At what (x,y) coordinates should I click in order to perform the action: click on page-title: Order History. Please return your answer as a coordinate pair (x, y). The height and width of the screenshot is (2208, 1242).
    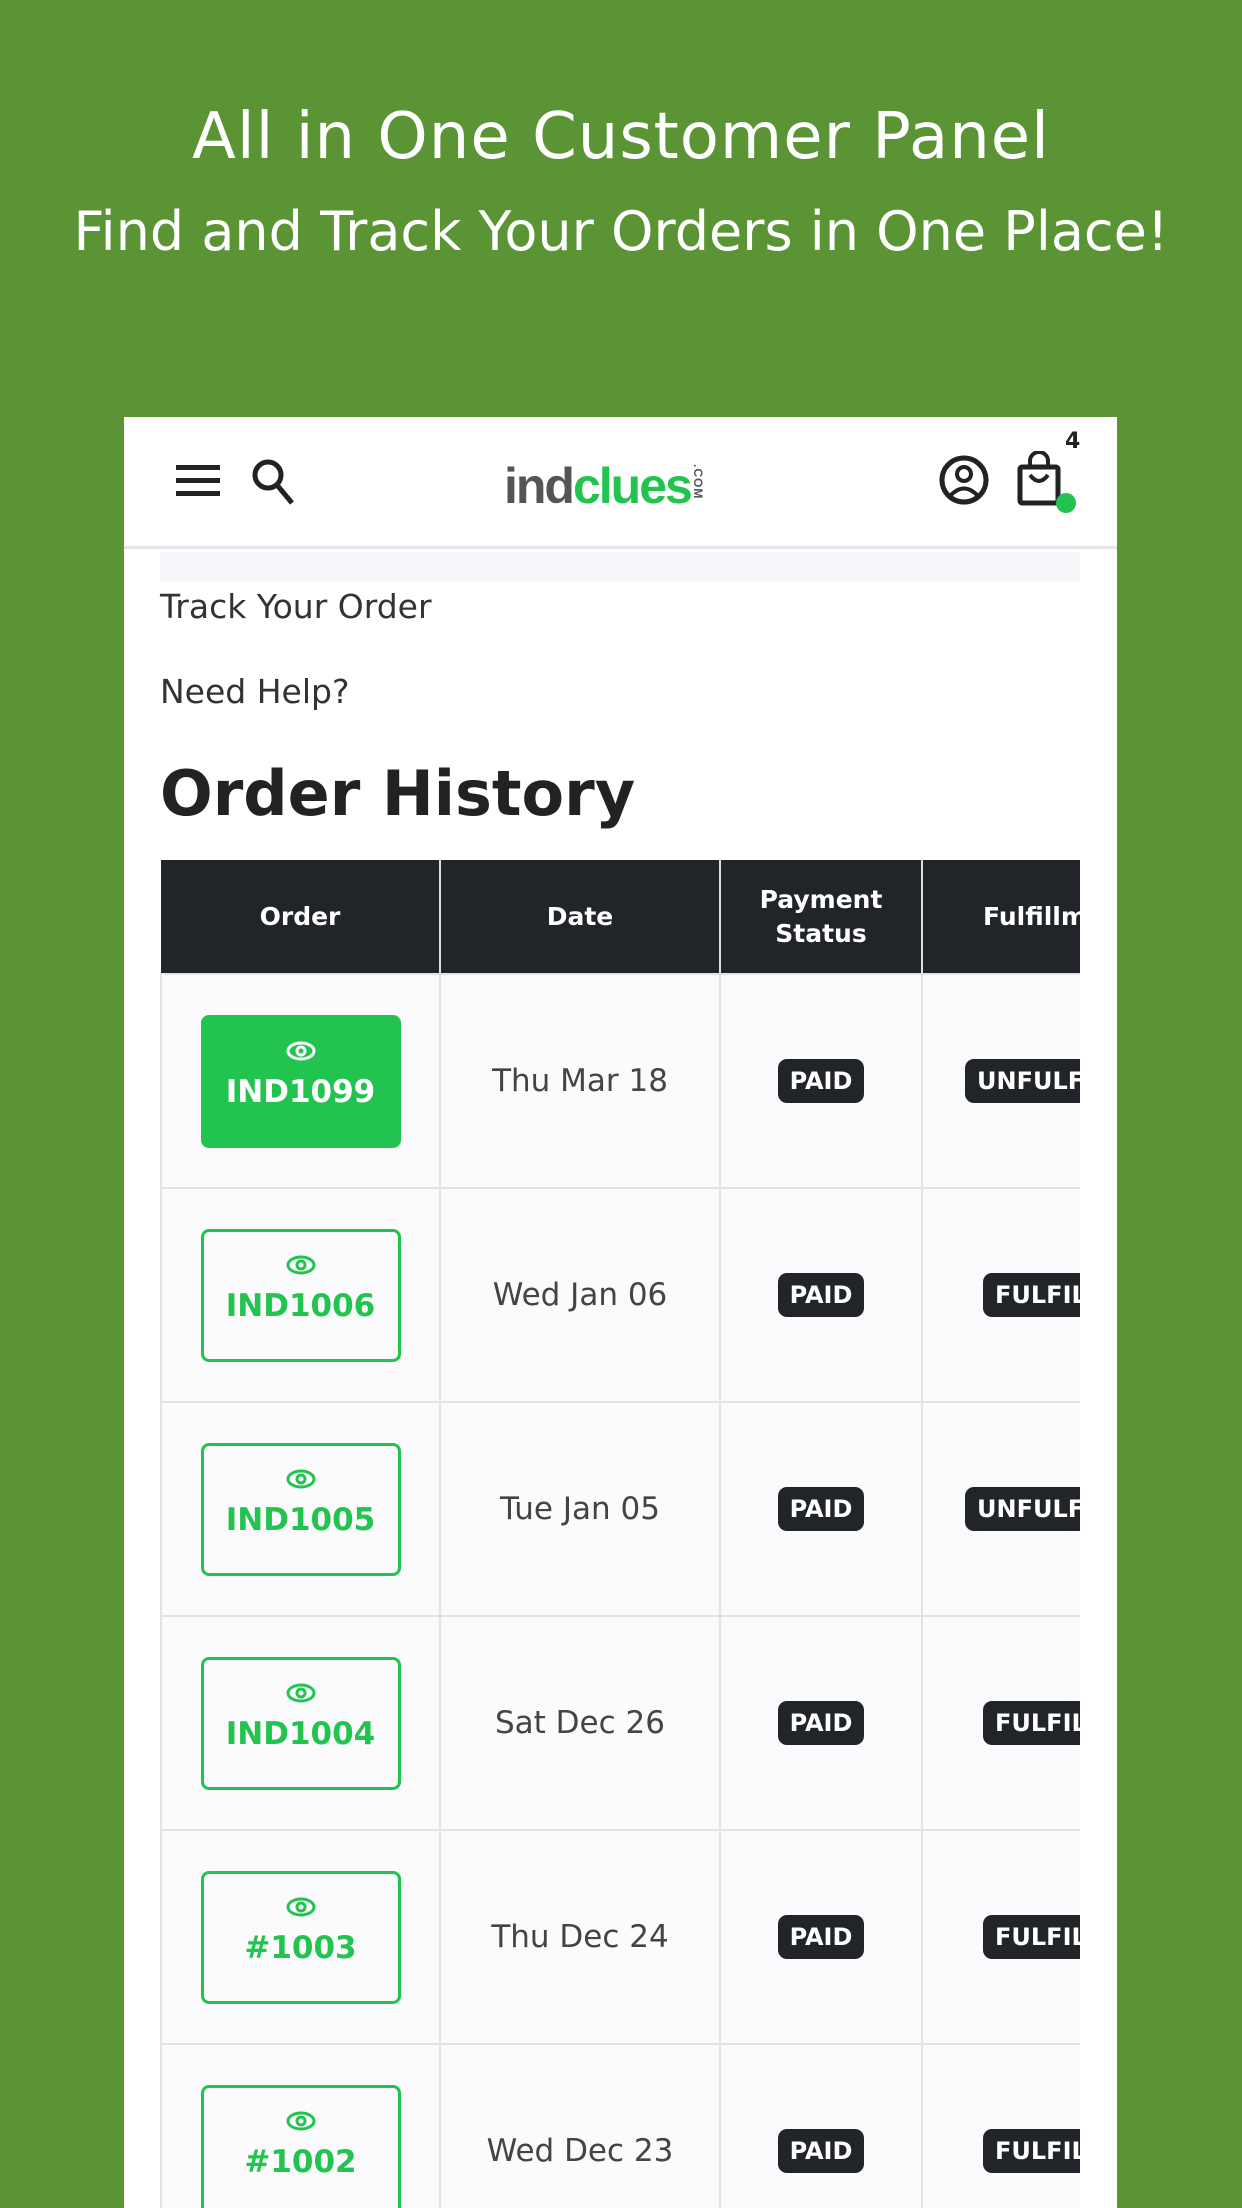
    Looking at the image, I should click on (398, 793).